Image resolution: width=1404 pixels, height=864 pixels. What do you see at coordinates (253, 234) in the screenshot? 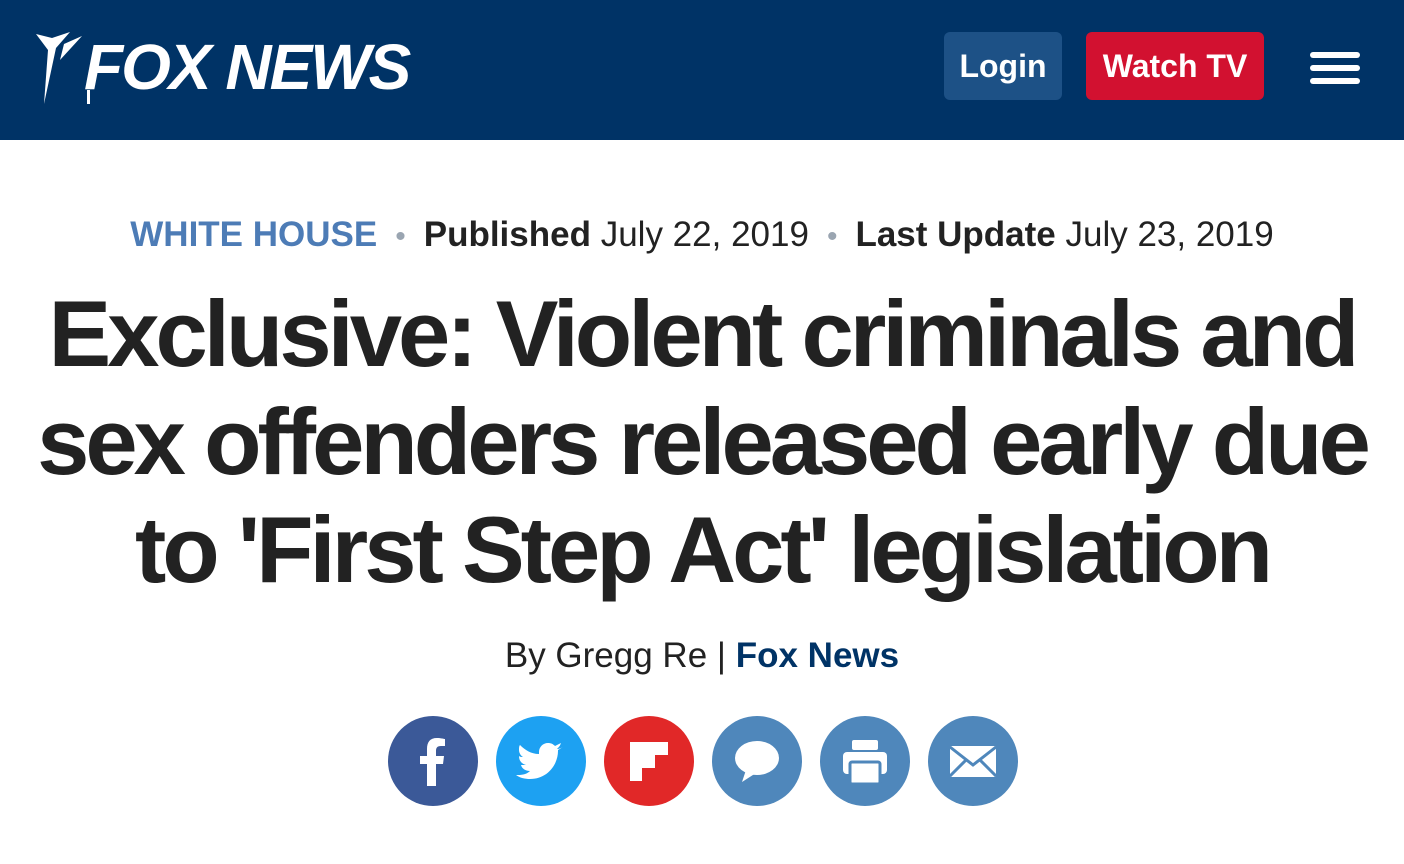
I see `category-link: WHITE HOUSE` at bounding box center [253, 234].